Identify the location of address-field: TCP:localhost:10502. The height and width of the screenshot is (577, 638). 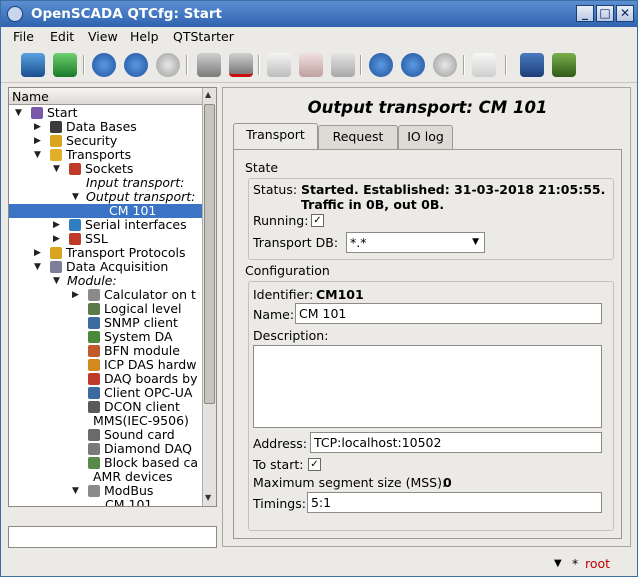
(456, 442).